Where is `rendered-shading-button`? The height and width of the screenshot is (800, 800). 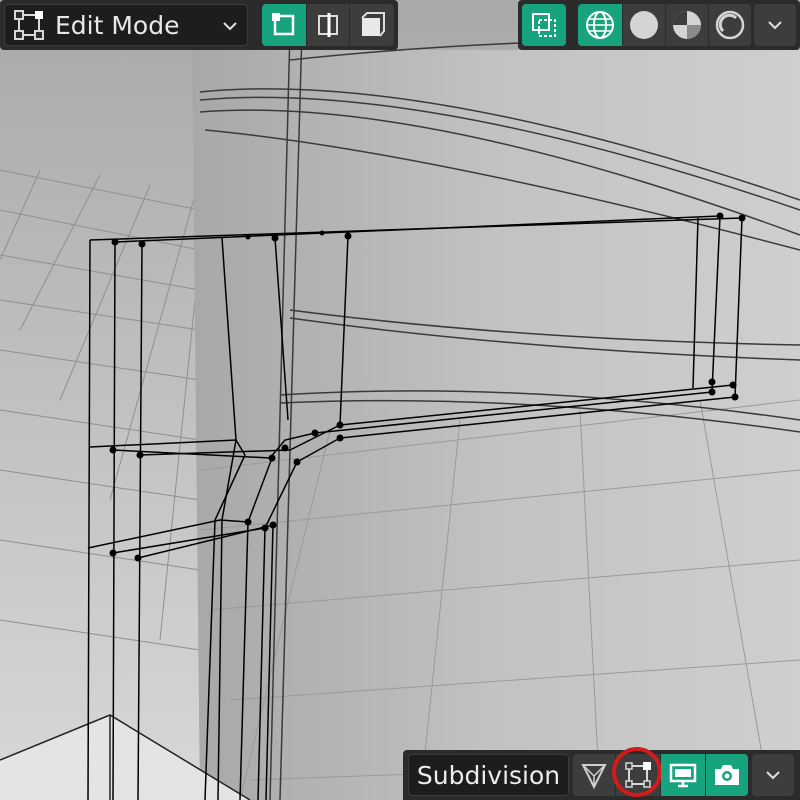 rendered-shading-button is located at coordinates (730, 25).